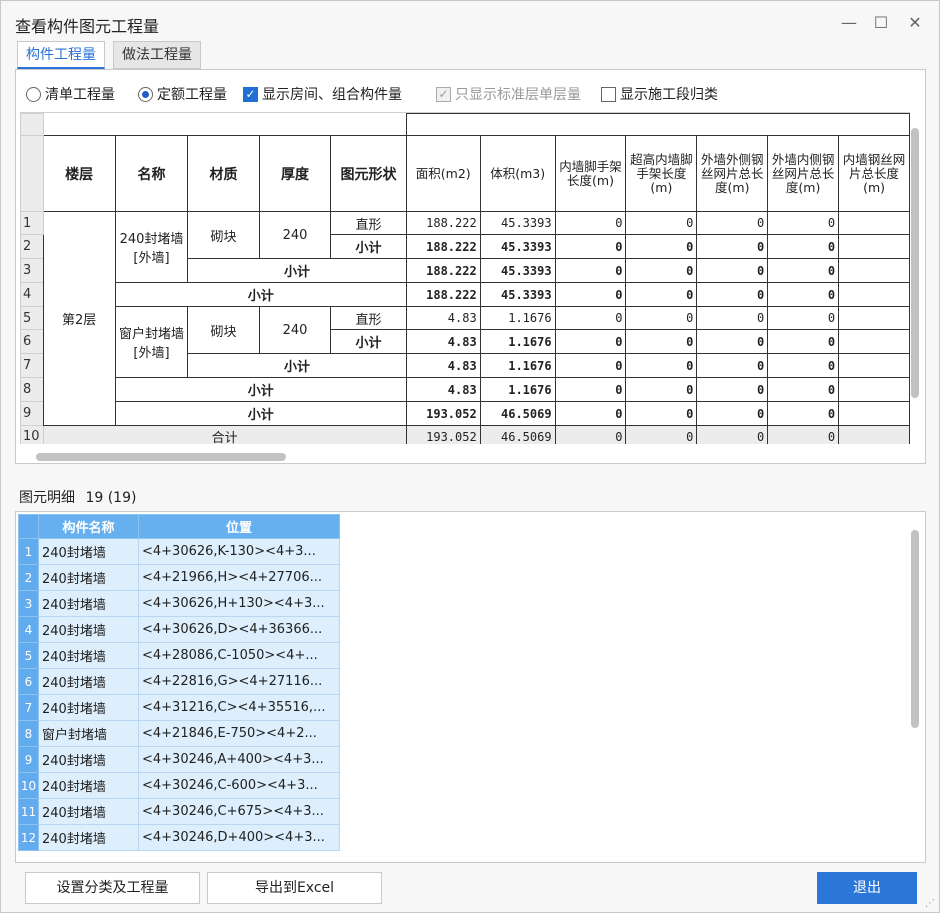 This screenshot has width=940, height=913. Describe the element at coordinates (915, 263) in the screenshot. I see `vertical-scrollbar` at that location.